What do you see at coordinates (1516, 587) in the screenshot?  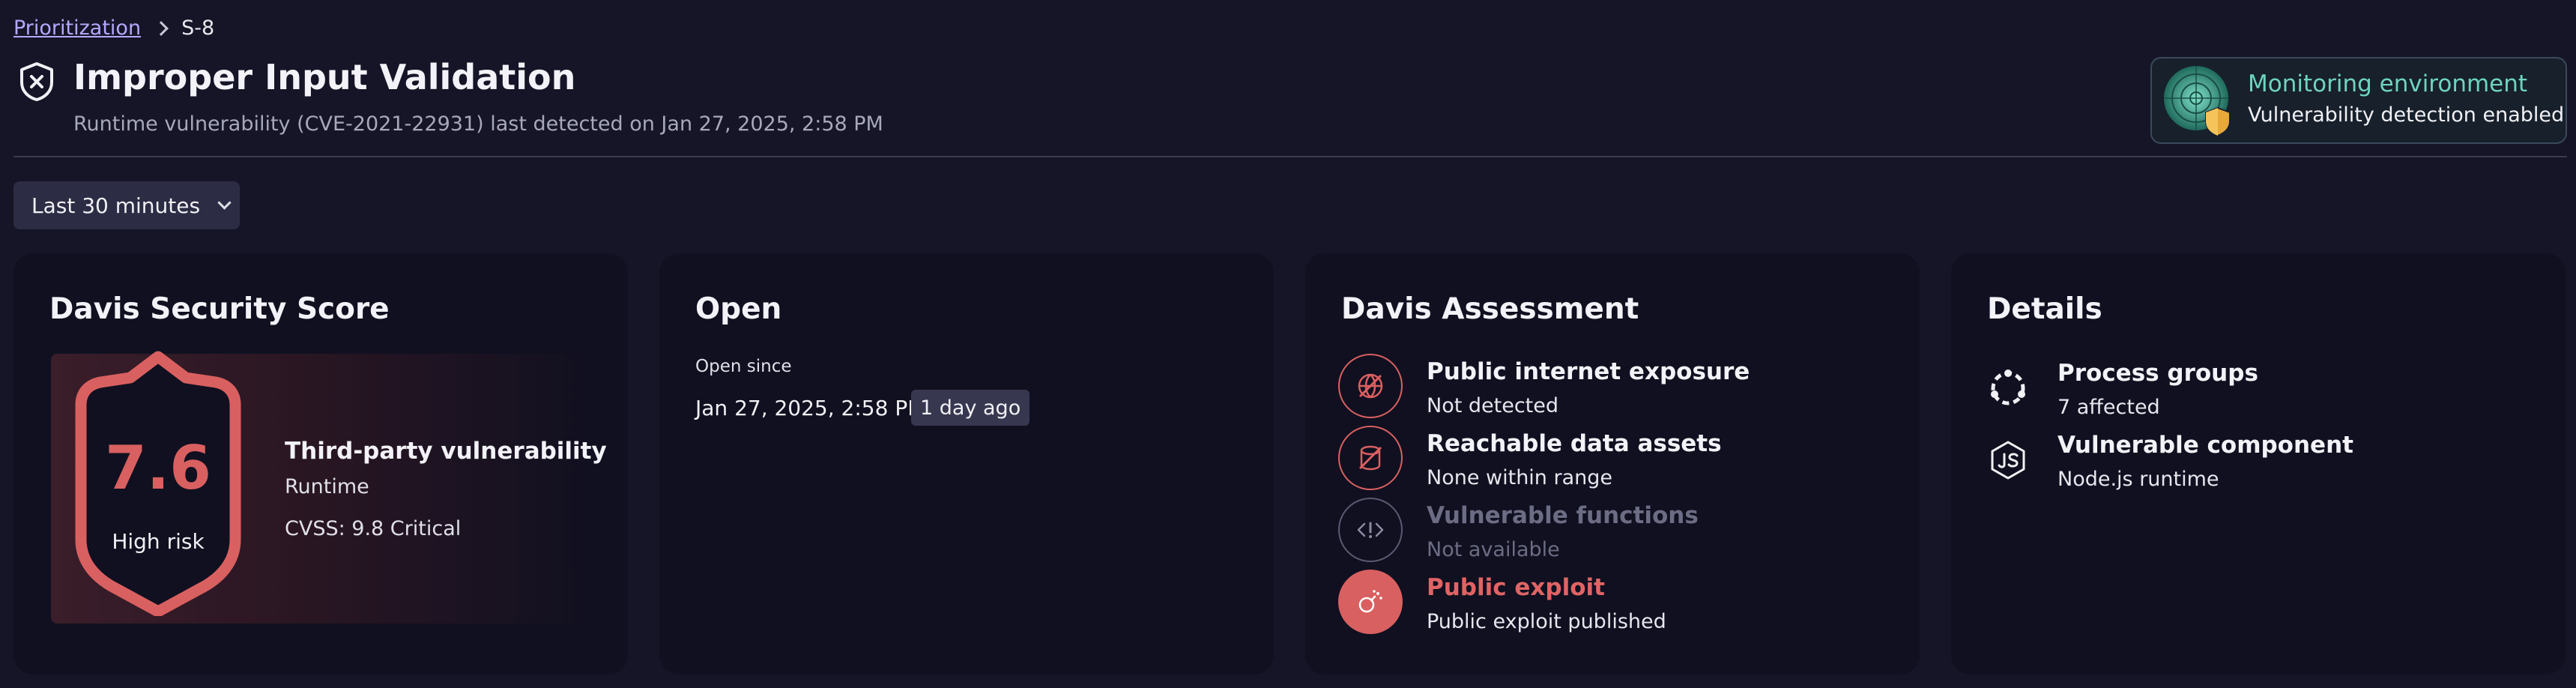 I see `assessment-name: Public exploit` at bounding box center [1516, 587].